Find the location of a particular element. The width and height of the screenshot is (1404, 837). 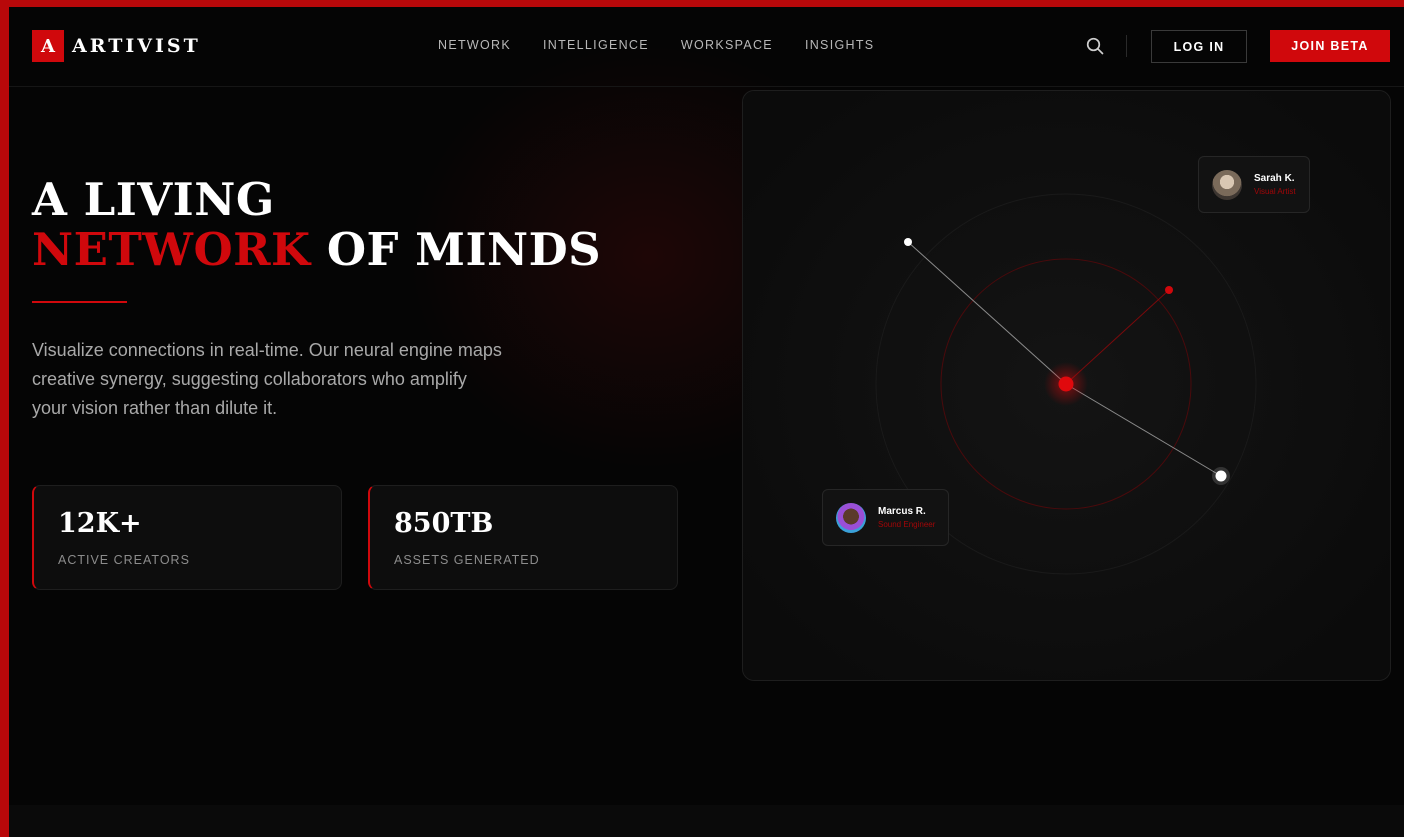

profile-name: Marcus R. is located at coordinates (902, 511).